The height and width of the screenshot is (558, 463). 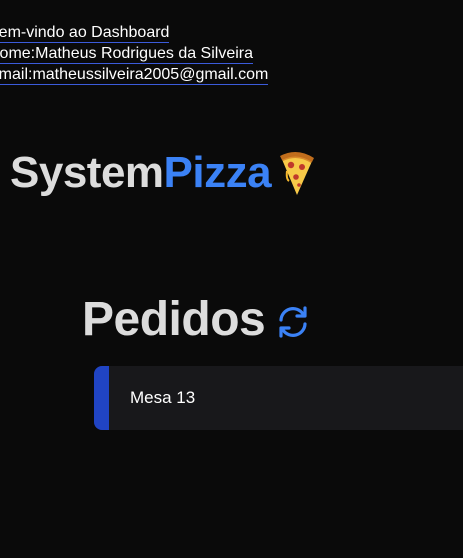 I want to click on welcome-text: Bem-vindo ao Dashboard, so click(x=85, y=33).